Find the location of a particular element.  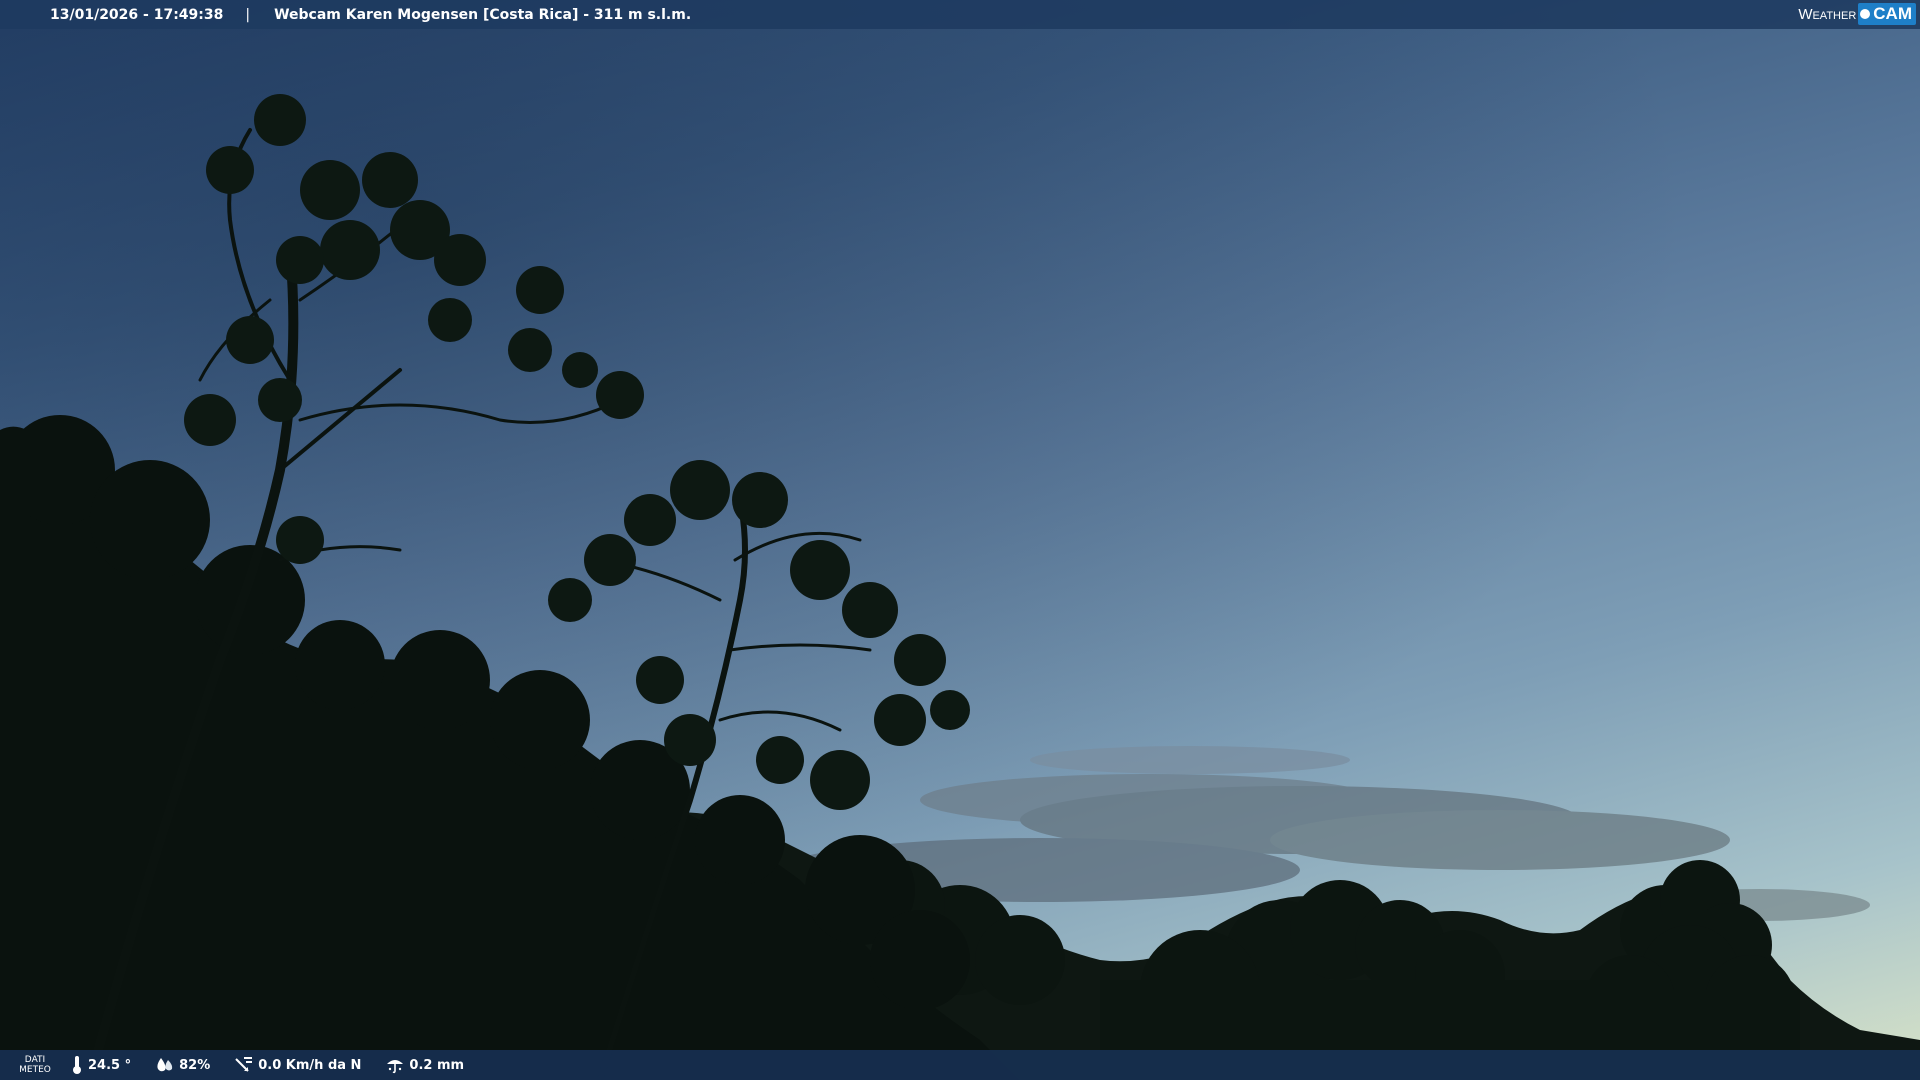

humidity-value: 82% is located at coordinates (195, 1065).